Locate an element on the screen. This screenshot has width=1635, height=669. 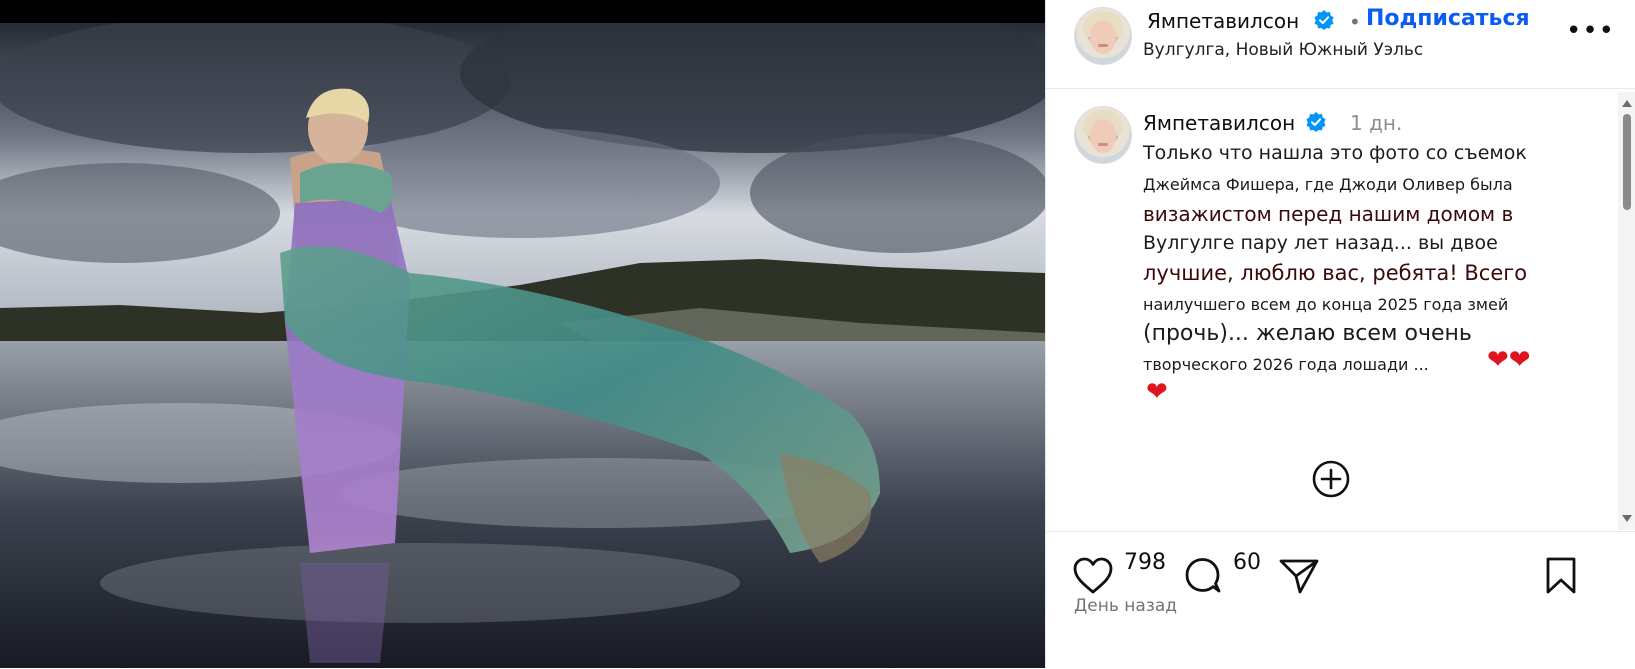
caption-line: Джеймса Фишера, где Джоди Оливер была is located at coordinates (1328, 184).